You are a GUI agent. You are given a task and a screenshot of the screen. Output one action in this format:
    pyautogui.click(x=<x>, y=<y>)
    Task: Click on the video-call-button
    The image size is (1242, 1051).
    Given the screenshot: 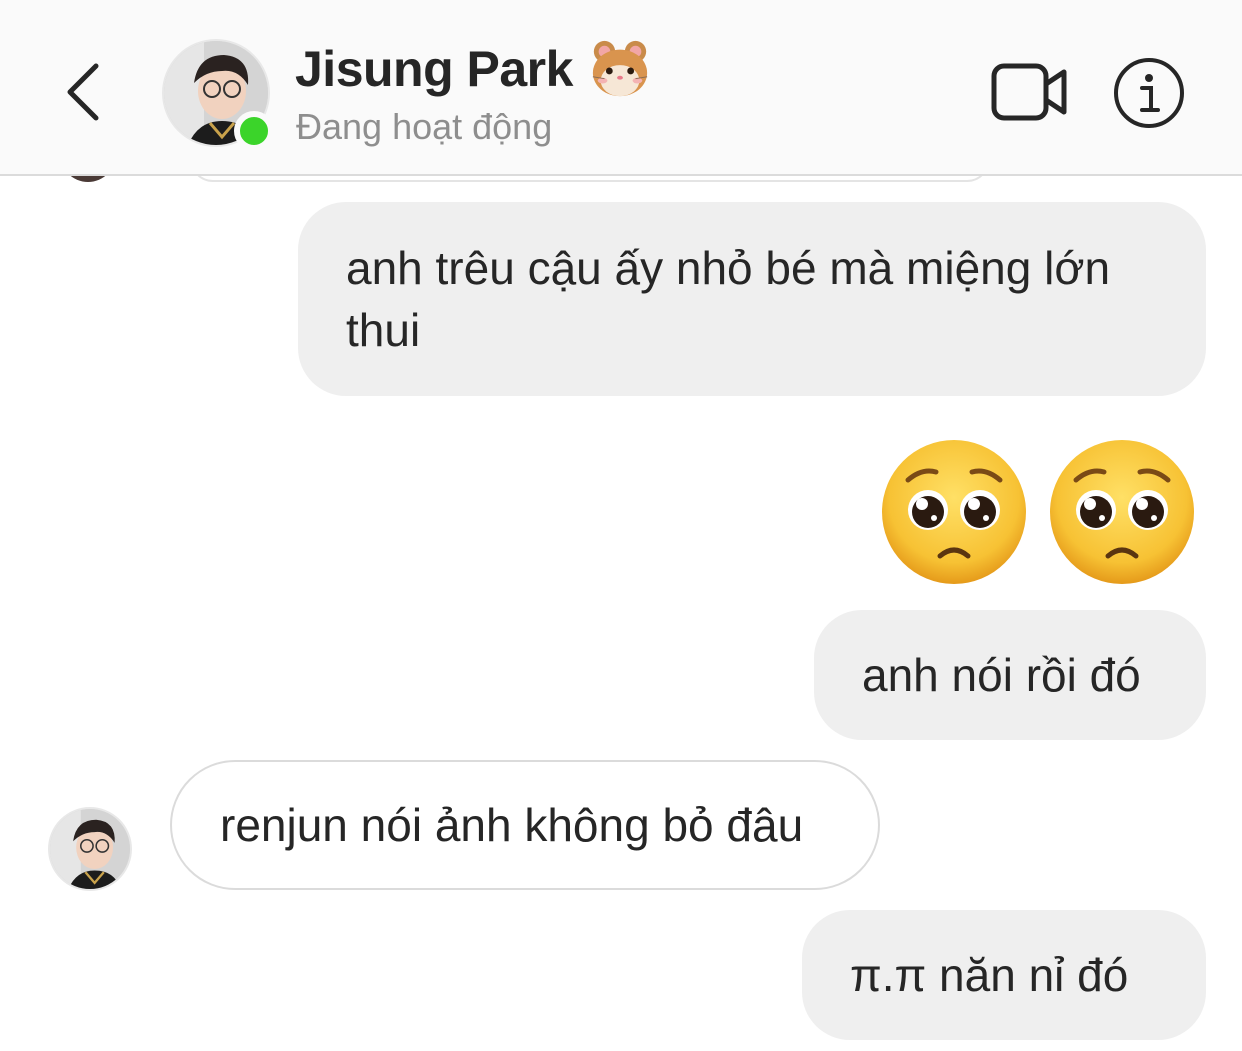 What is the action you would take?
    pyautogui.click(x=1030, y=92)
    